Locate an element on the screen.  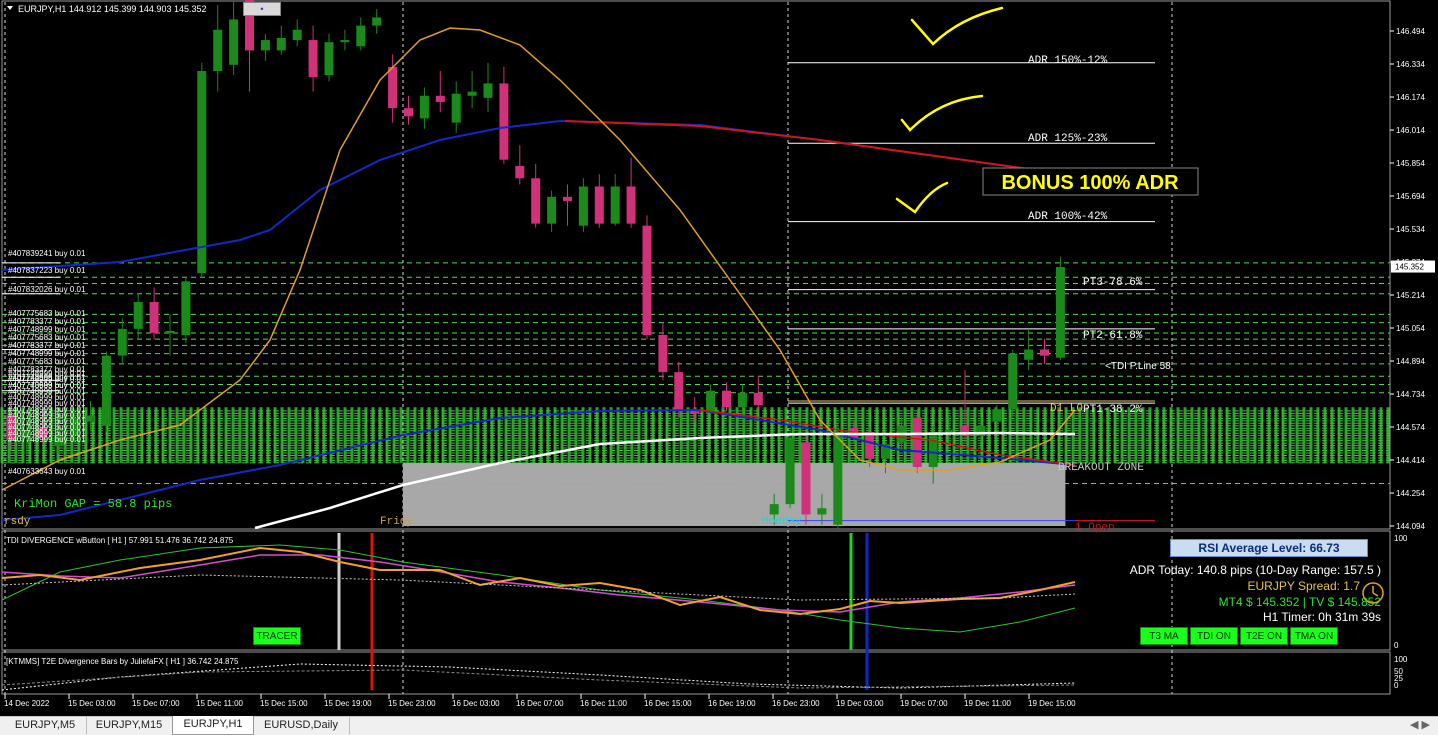
time-tick-label: 19 Dec 15:00 is located at coordinates (1052, 703).